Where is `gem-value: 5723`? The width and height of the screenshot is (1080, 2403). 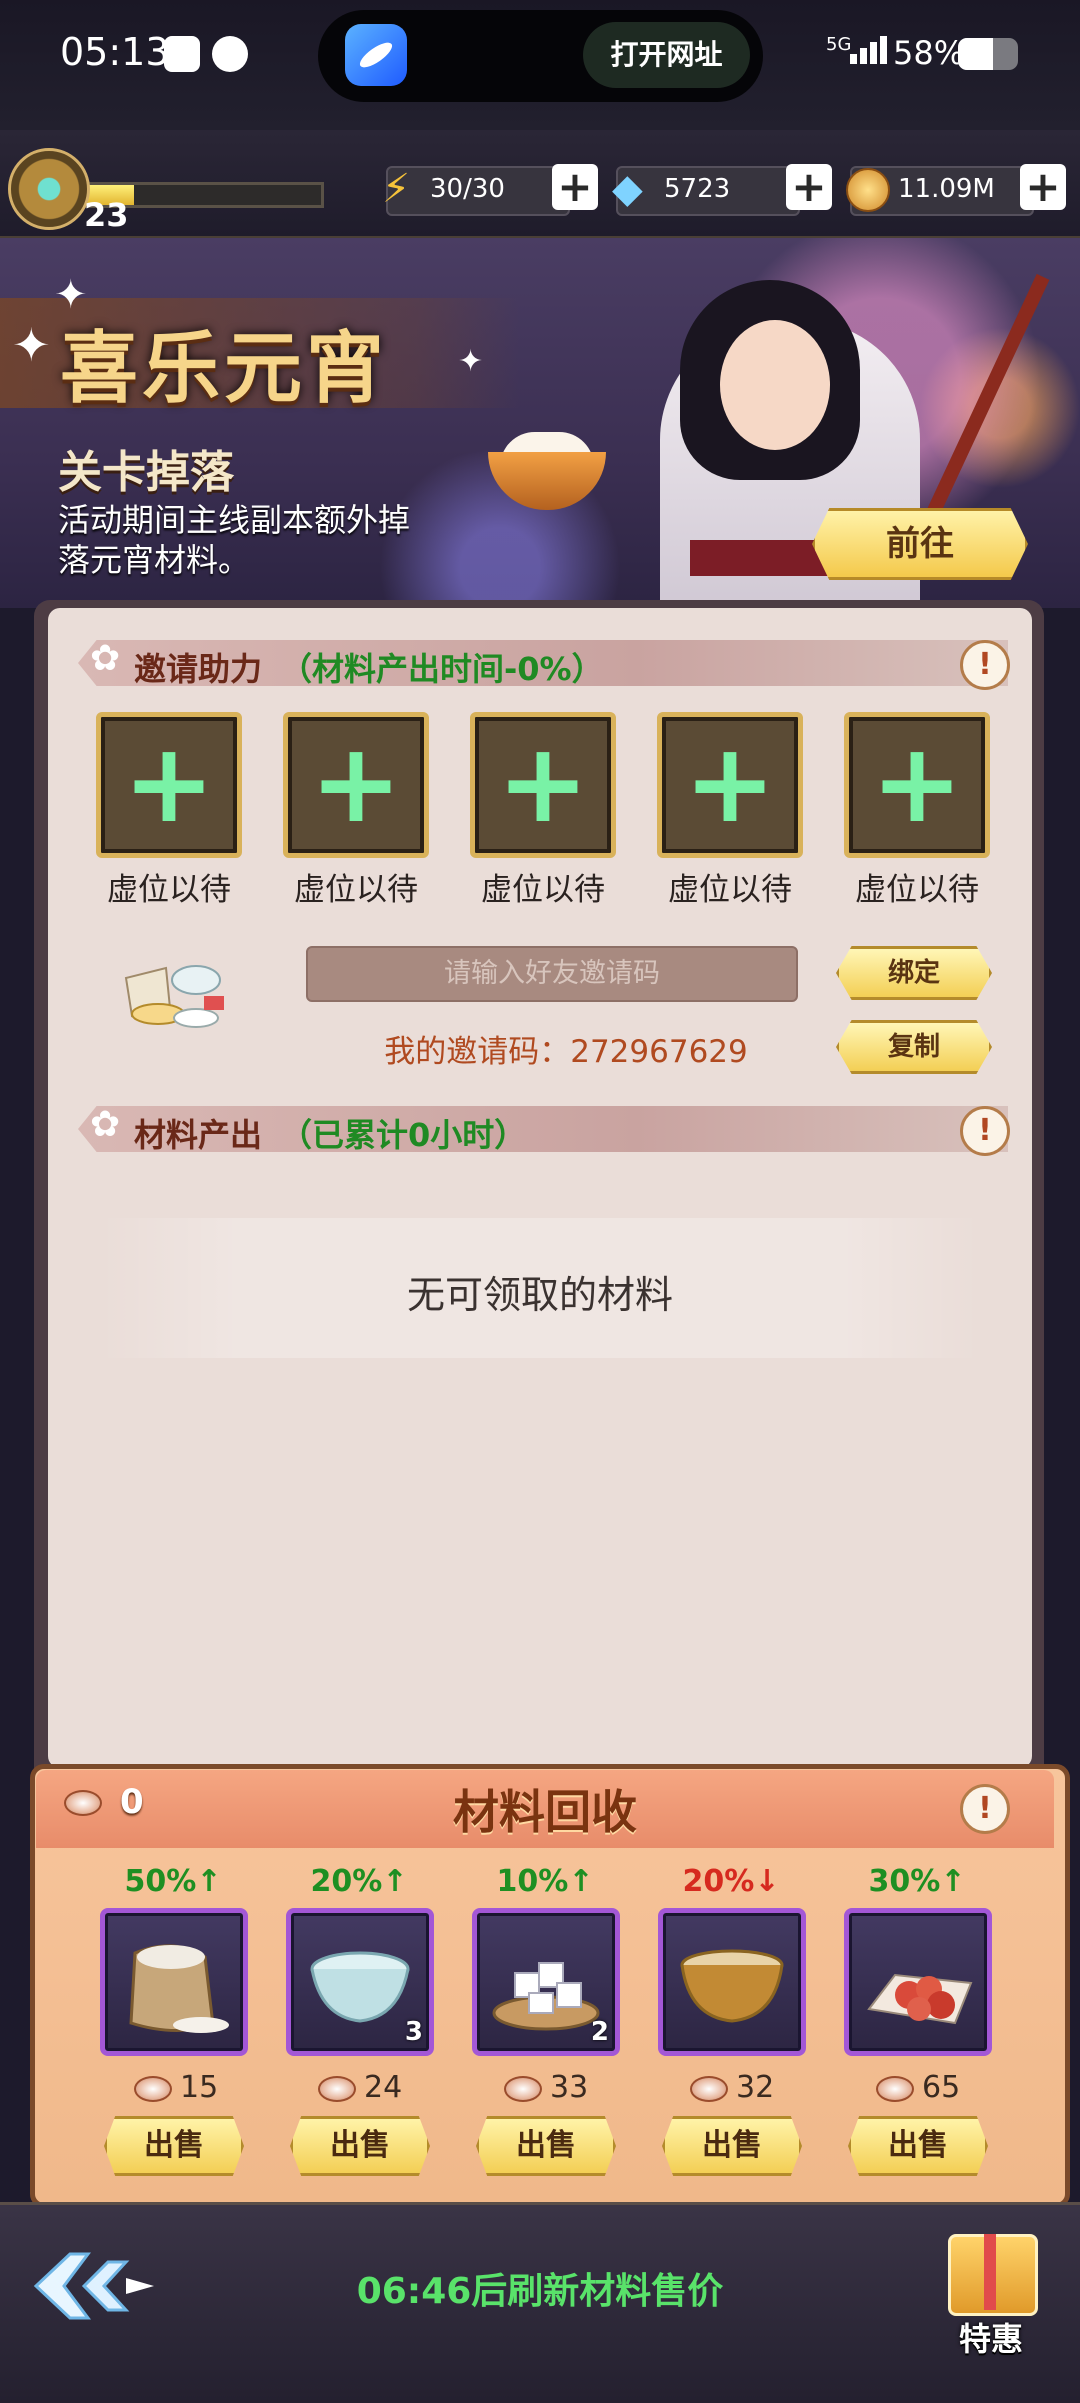
gem-value: 5723 is located at coordinates (697, 189).